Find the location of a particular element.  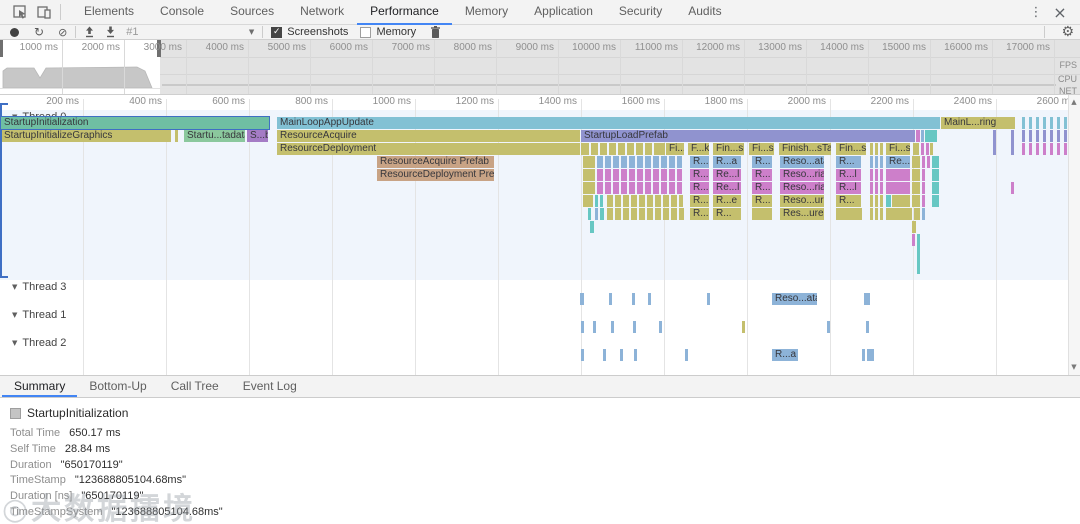

record-button is located at coordinates (14, 32).